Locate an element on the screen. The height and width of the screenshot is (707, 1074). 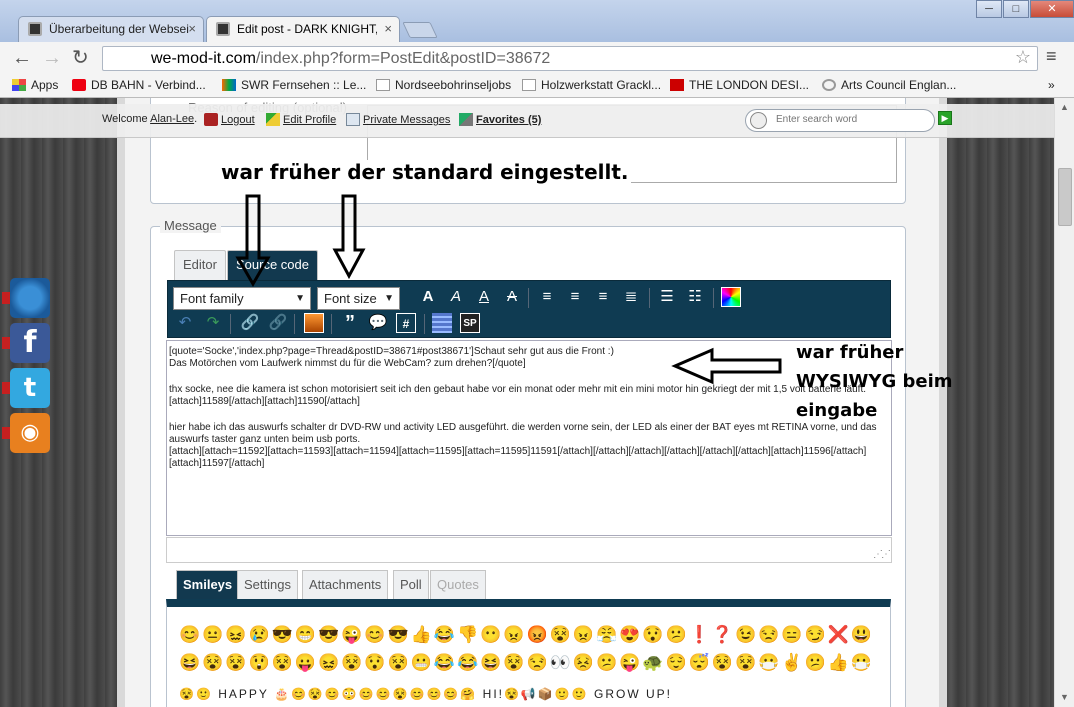
twitter-icon: t is located at coordinates (26, 388).